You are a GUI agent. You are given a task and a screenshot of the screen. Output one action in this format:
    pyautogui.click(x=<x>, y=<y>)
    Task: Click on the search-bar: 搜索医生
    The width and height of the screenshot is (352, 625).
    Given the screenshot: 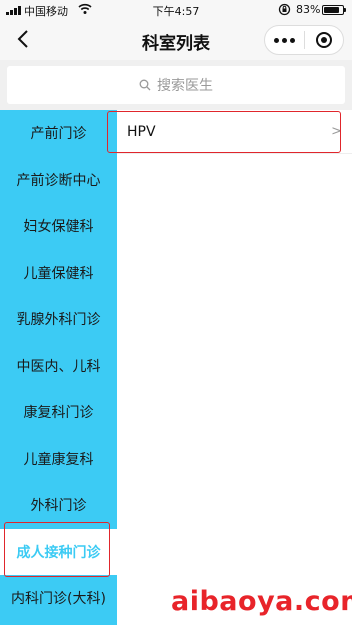 What is the action you would take?
    pyautogui.click(x=176, y=85)
    